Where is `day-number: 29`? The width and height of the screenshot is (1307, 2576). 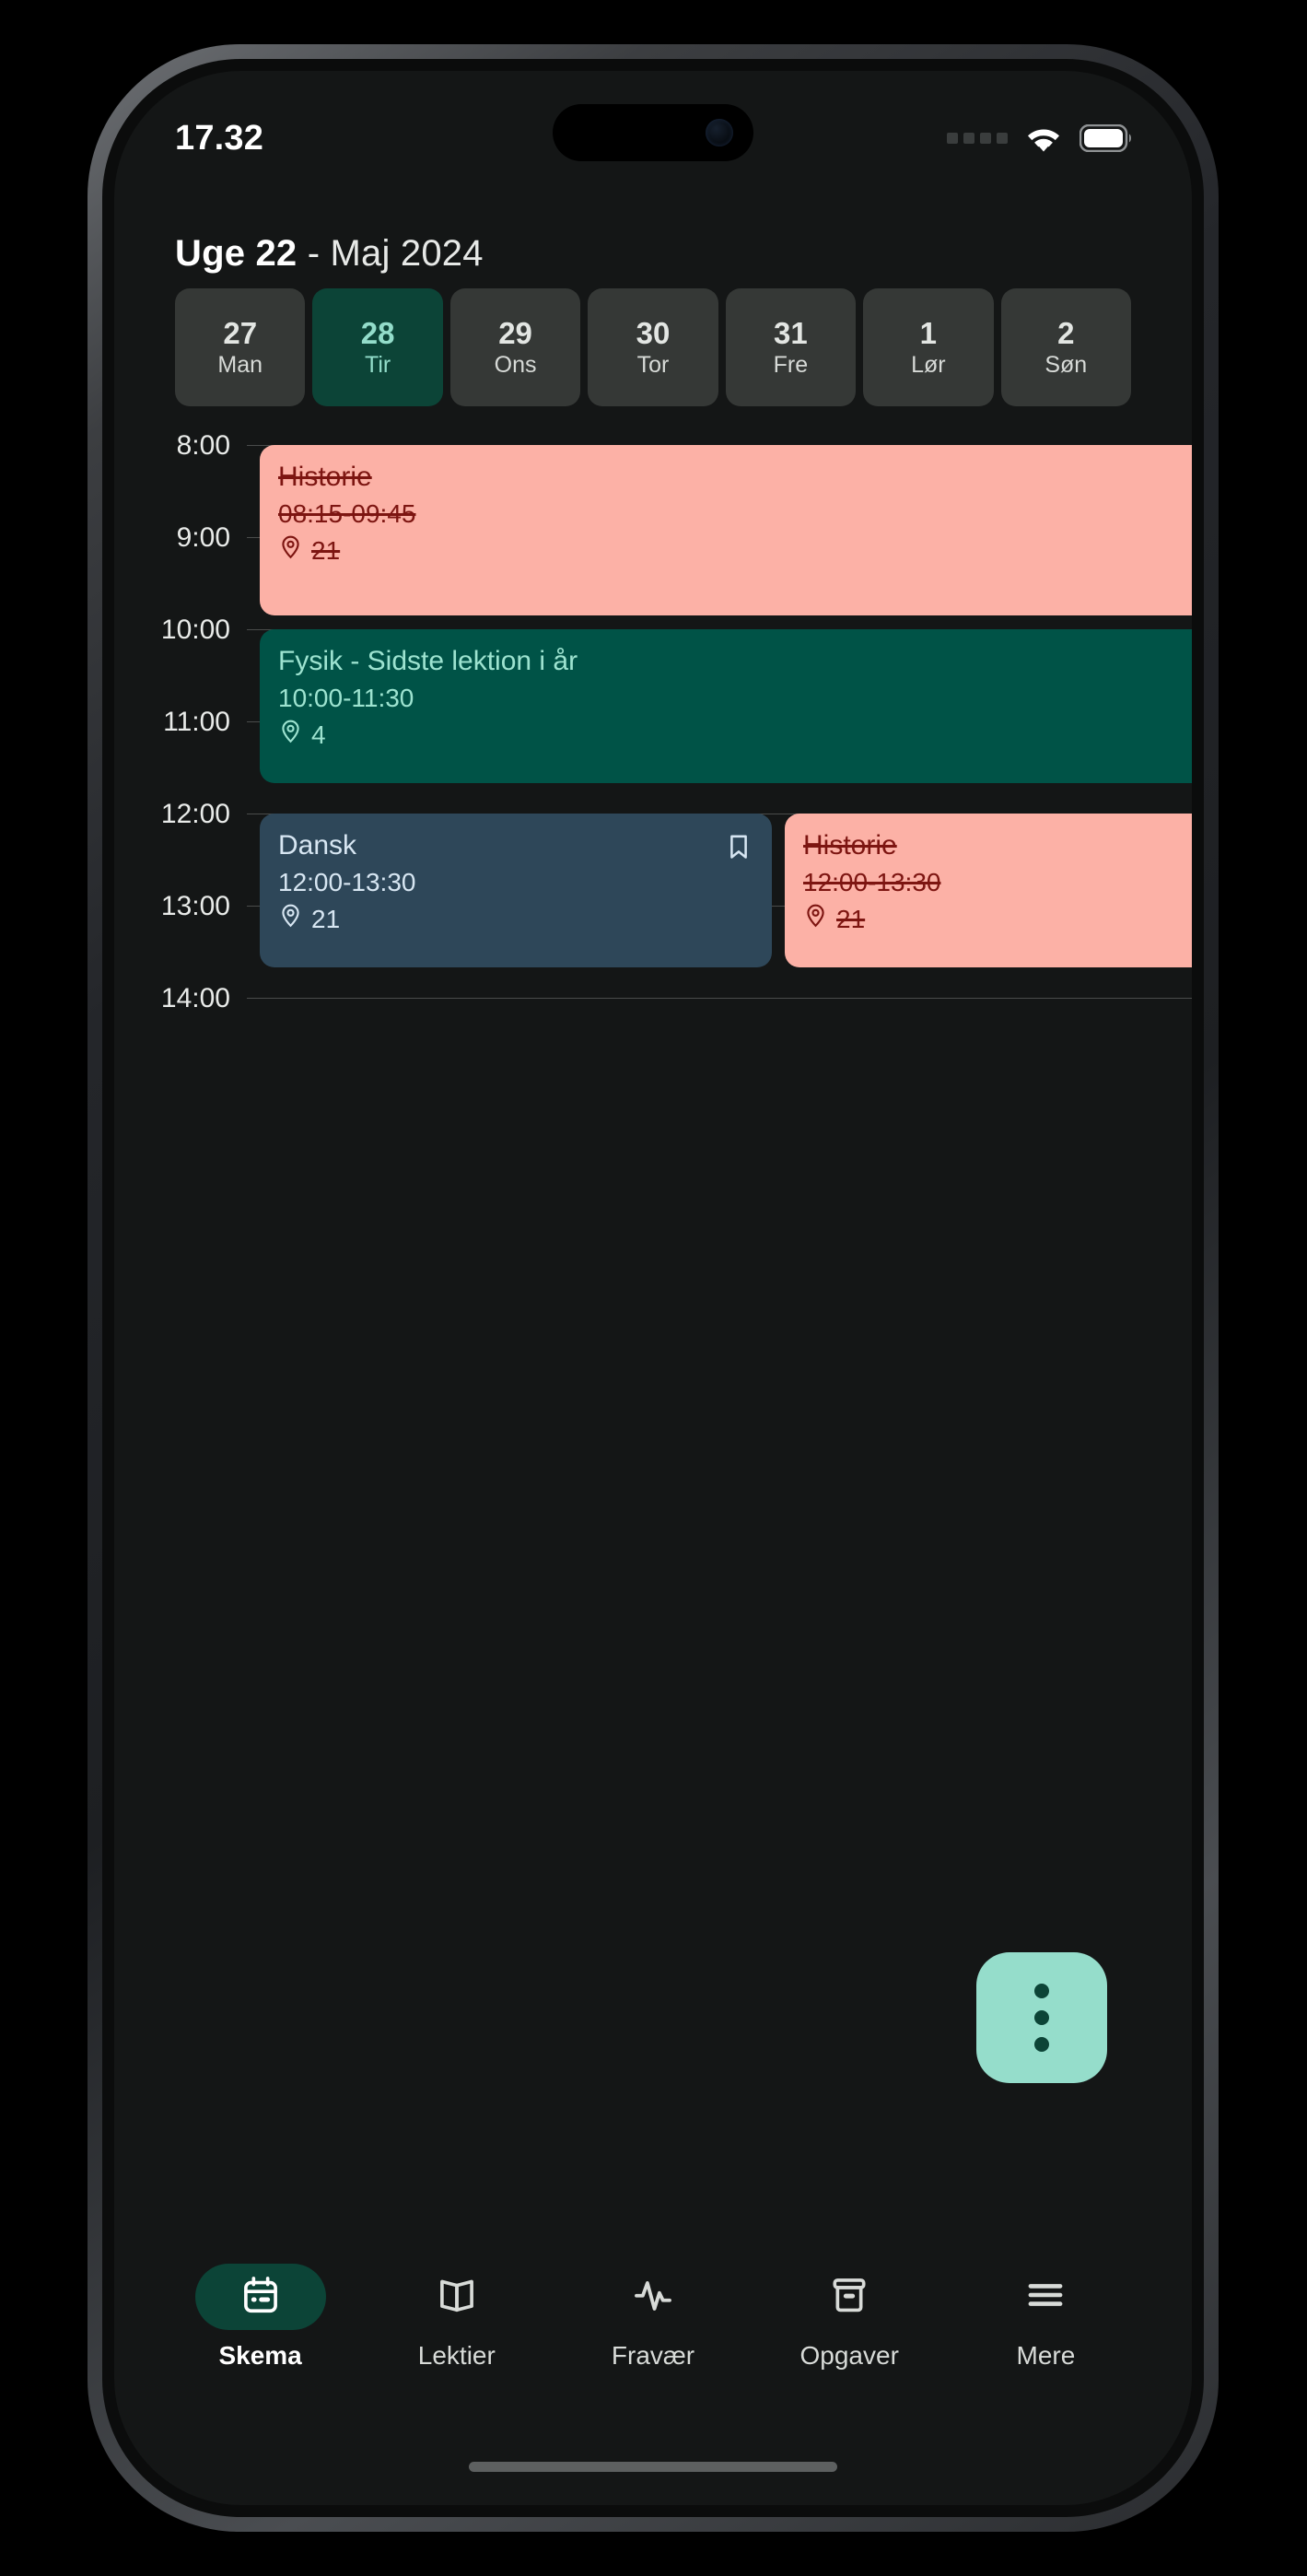 day-number: 29 is located at coordinates (515, 333).